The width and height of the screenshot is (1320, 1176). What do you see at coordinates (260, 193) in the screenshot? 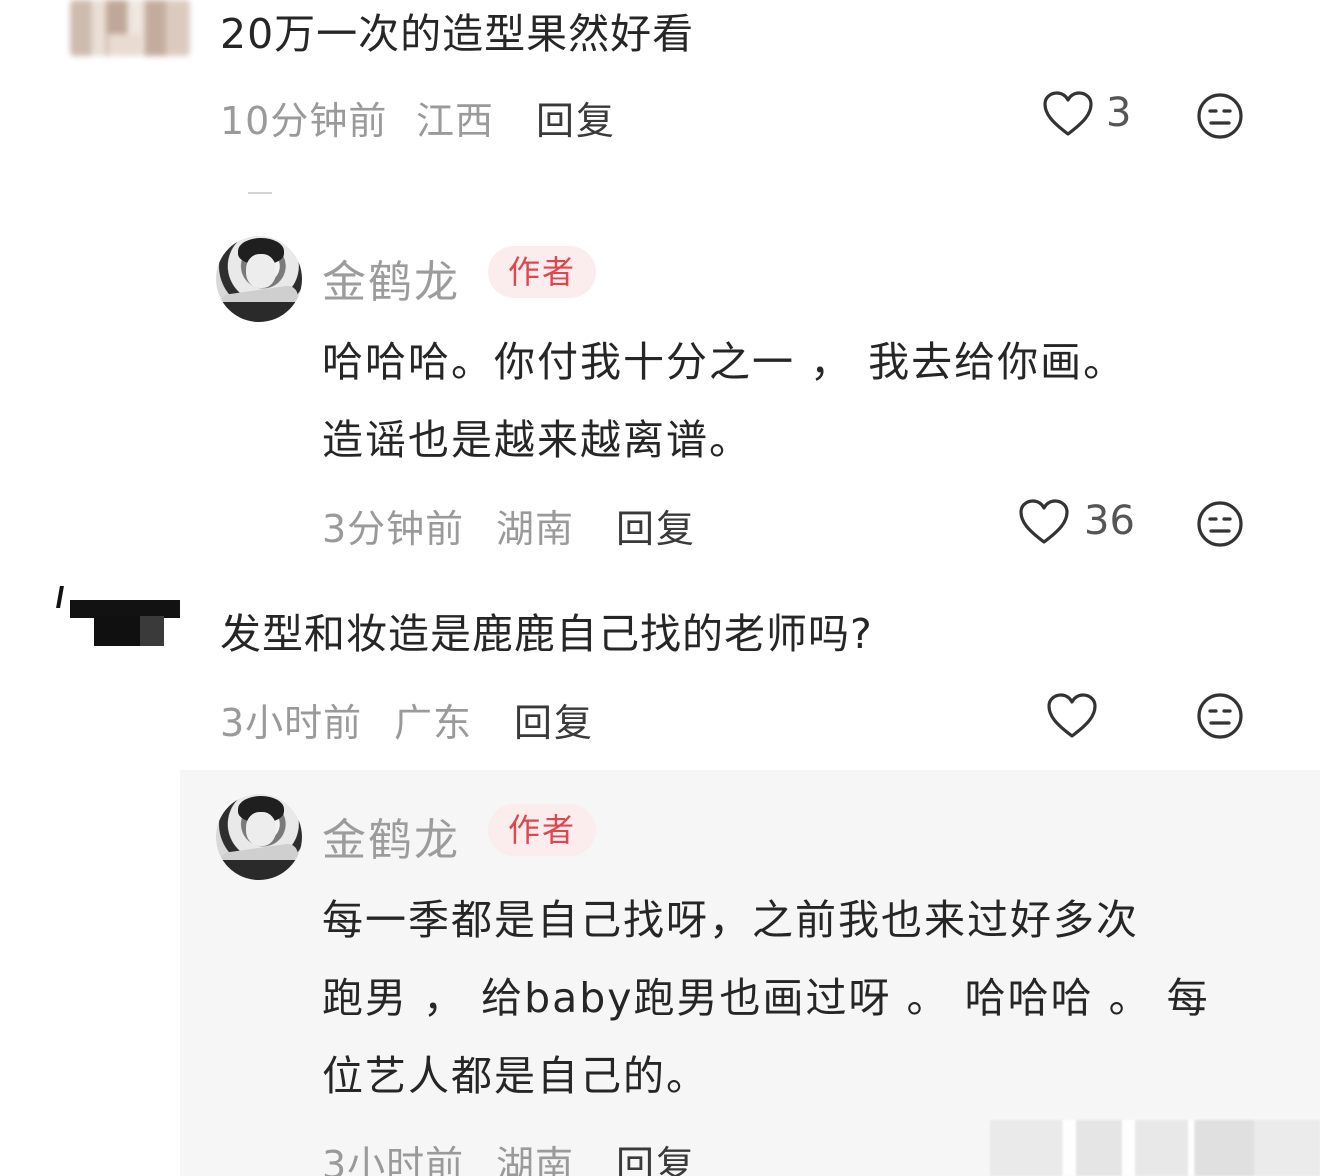
I see `divider` at bounding box center [260, 193].